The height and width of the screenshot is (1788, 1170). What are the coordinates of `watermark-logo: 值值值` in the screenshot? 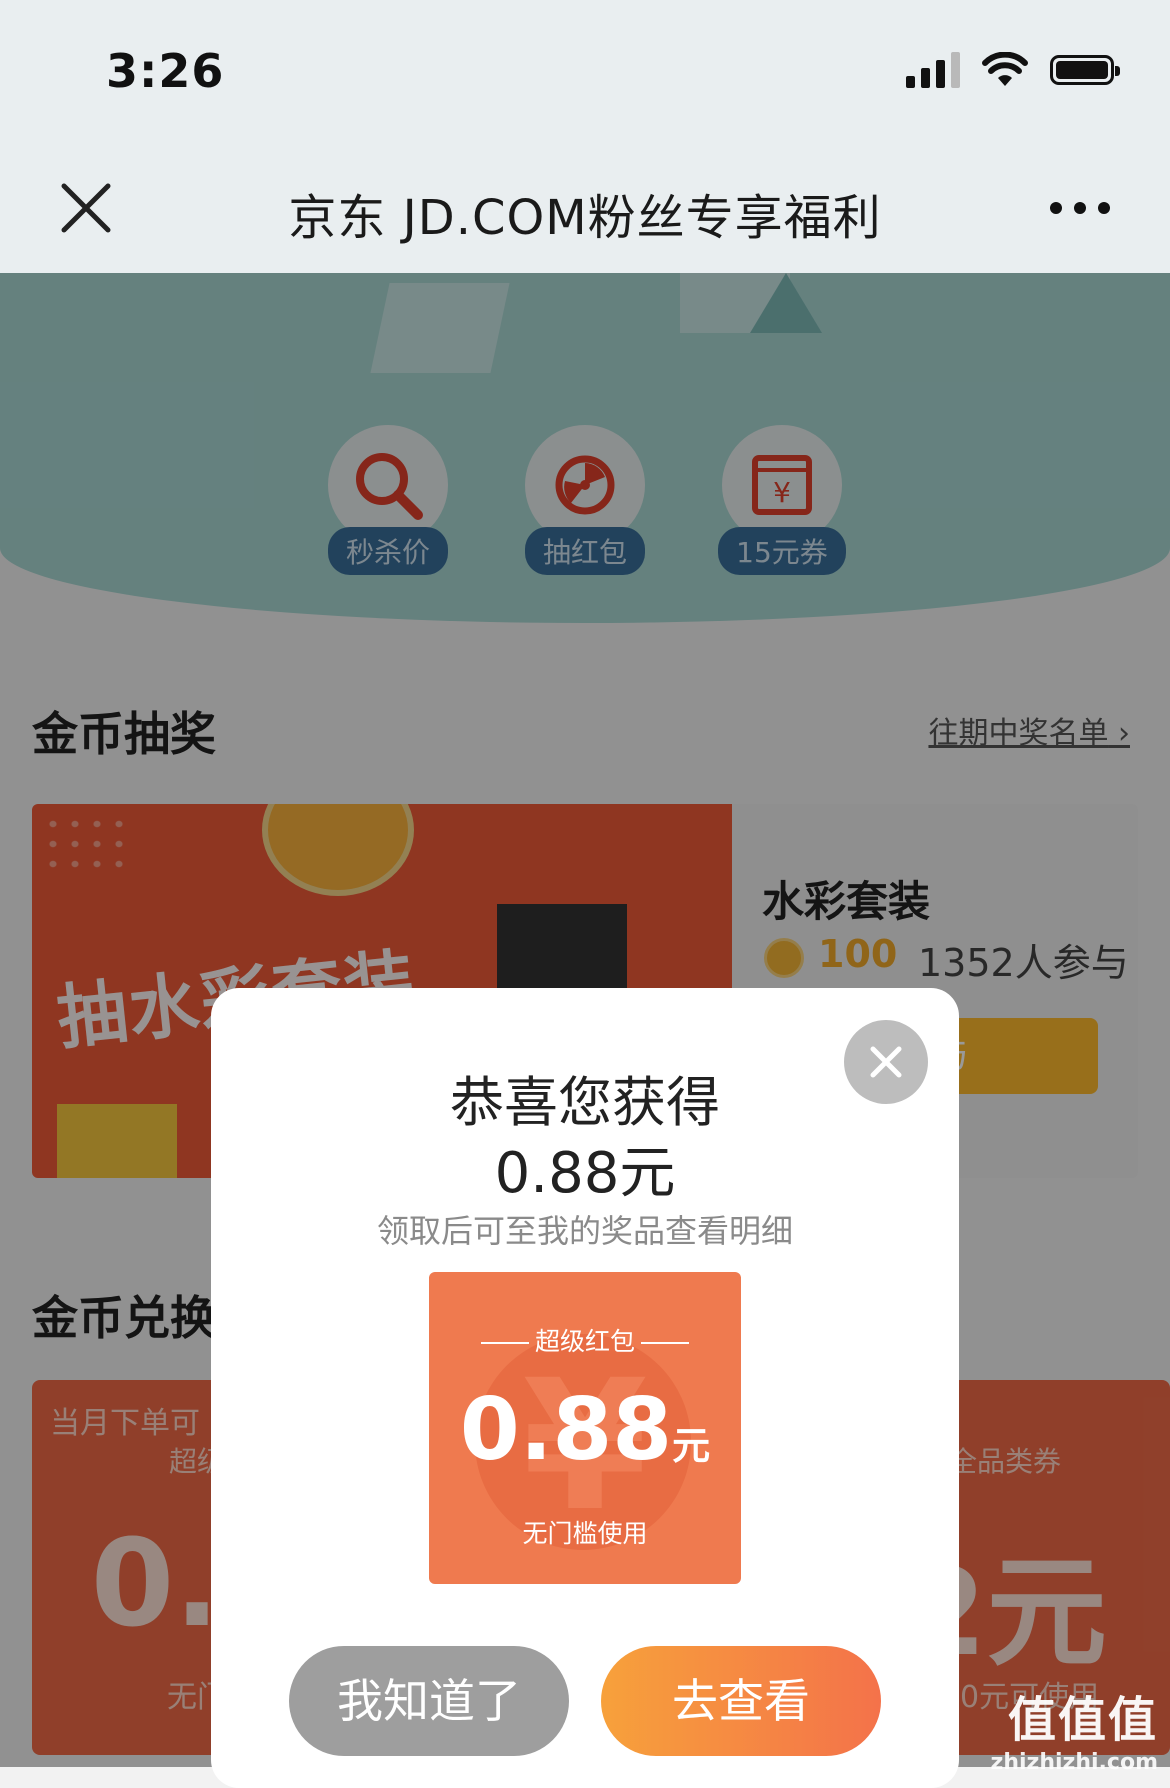 It's located at (1082, 1720).